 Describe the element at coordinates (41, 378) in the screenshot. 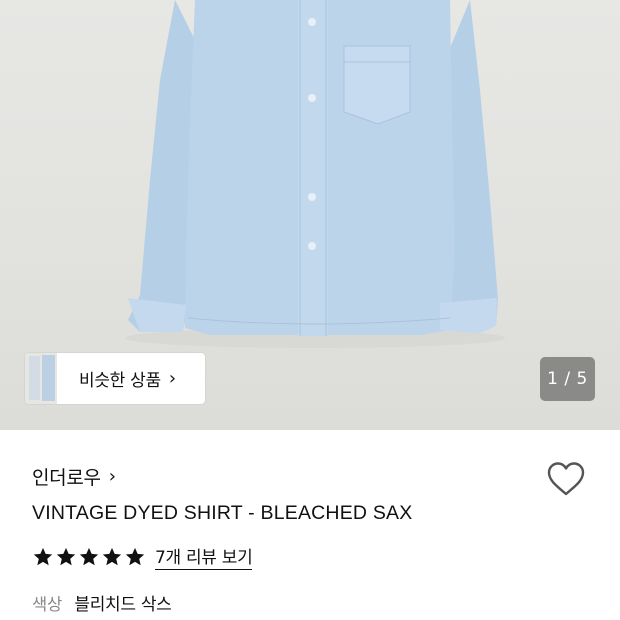

I see `similar-products-thumbnail` at that location.